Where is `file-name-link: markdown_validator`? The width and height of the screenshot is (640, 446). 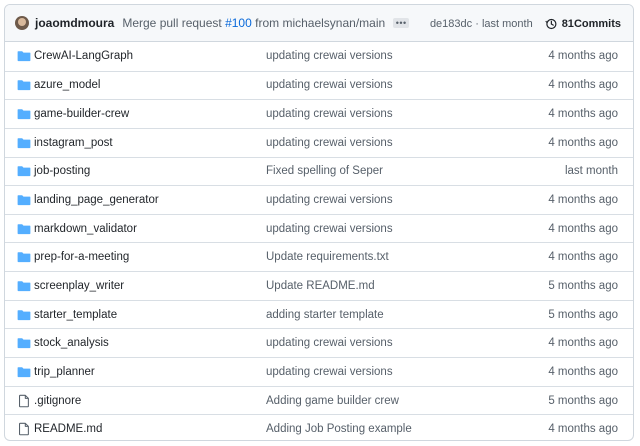 file-name-link: markdown_validator is located at coordinates (85, 229).